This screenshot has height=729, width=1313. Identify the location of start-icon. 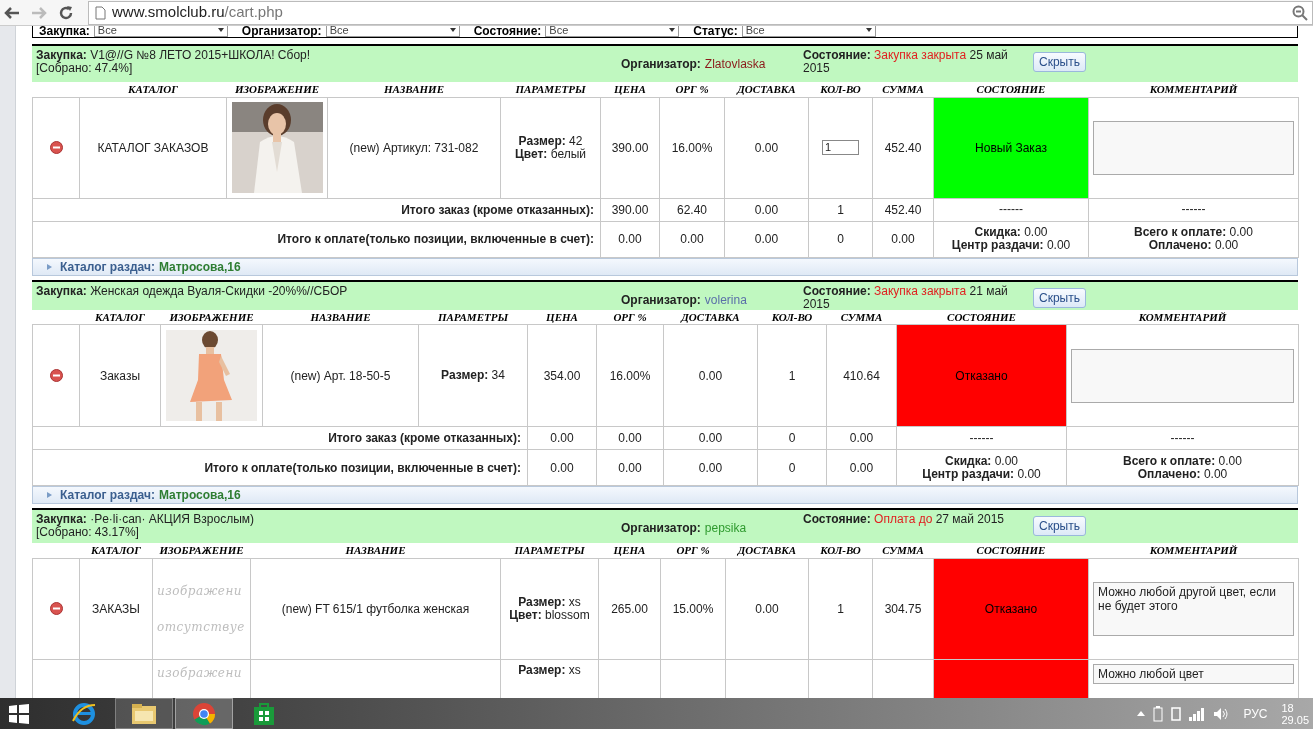
(19, 713).